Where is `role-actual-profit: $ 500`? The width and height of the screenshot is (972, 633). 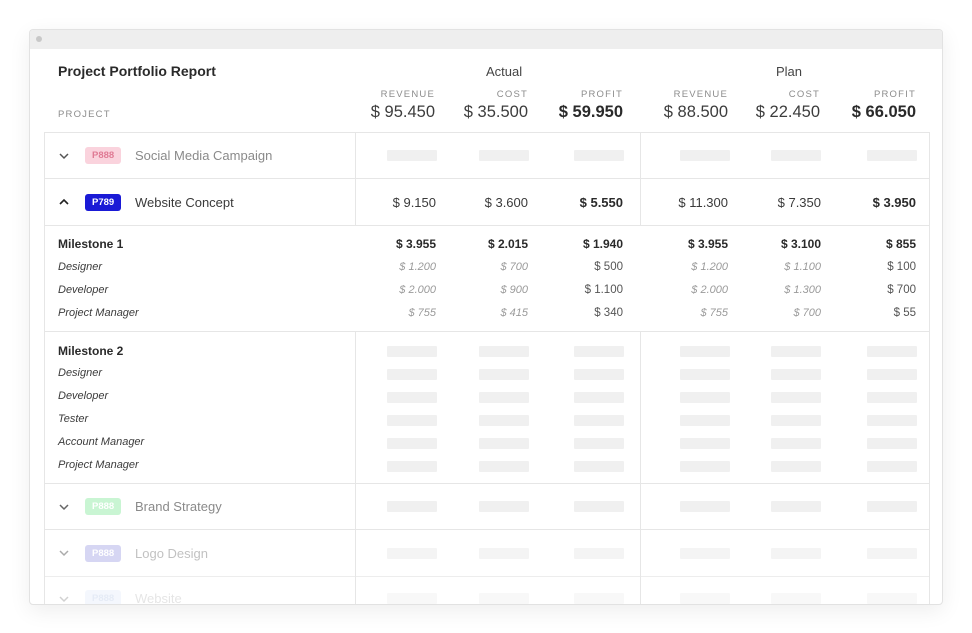 role-actual-profit: $ 500 is located at coordinates (608, 267).